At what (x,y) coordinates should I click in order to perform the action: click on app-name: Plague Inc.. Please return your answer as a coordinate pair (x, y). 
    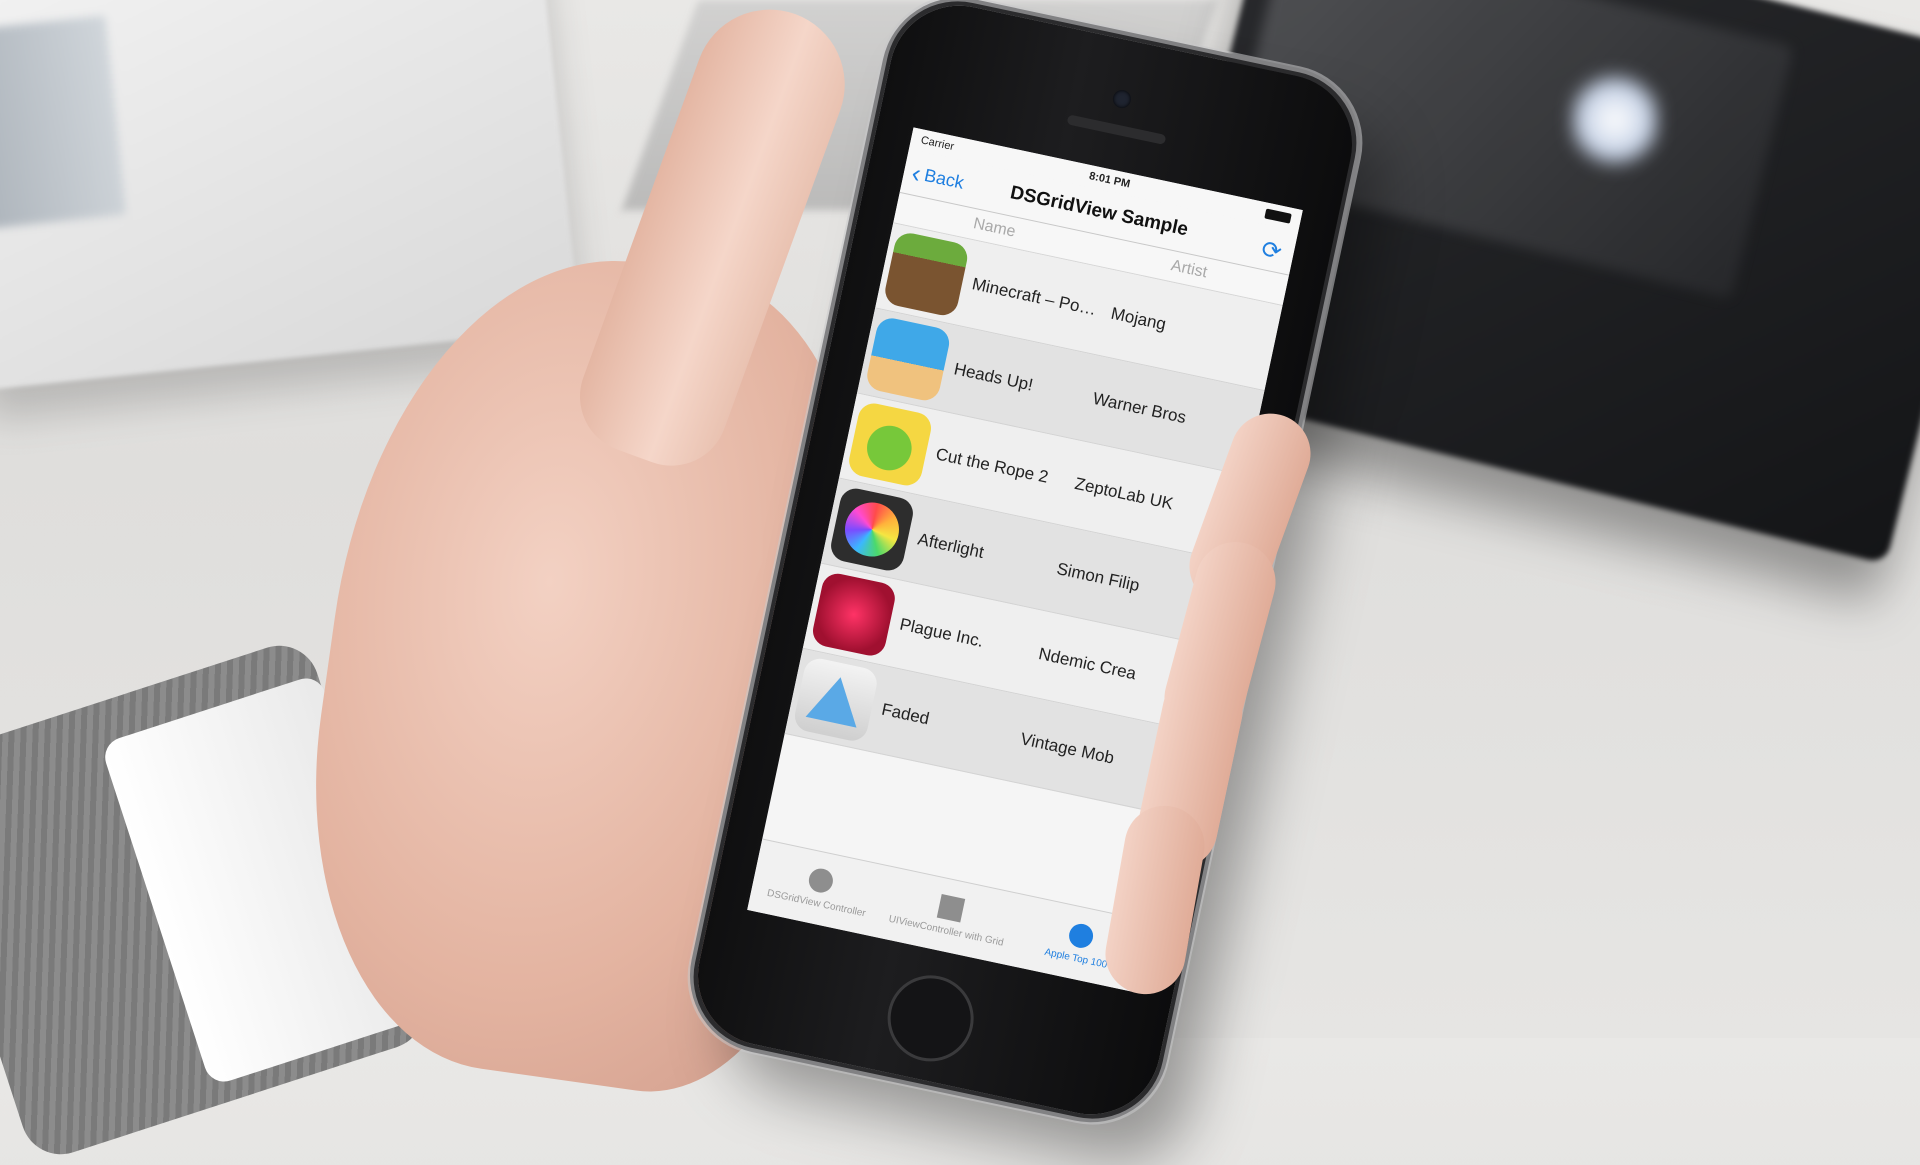
    Looking at the image, I should click on (942, 632).